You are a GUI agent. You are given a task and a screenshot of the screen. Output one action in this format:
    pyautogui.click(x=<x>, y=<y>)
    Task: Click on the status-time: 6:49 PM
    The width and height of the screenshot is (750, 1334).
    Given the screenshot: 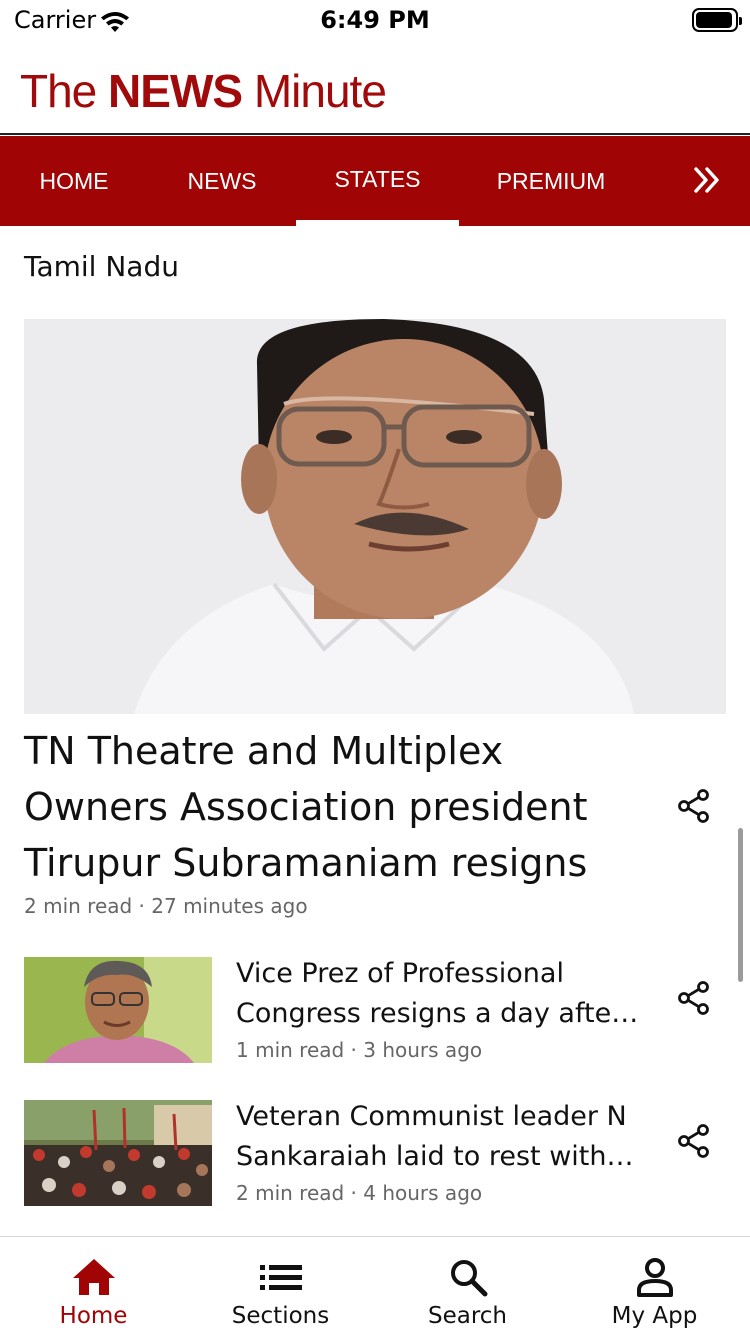 What is the action you would take?
    pyautogui.click(x=375, y=20)
    